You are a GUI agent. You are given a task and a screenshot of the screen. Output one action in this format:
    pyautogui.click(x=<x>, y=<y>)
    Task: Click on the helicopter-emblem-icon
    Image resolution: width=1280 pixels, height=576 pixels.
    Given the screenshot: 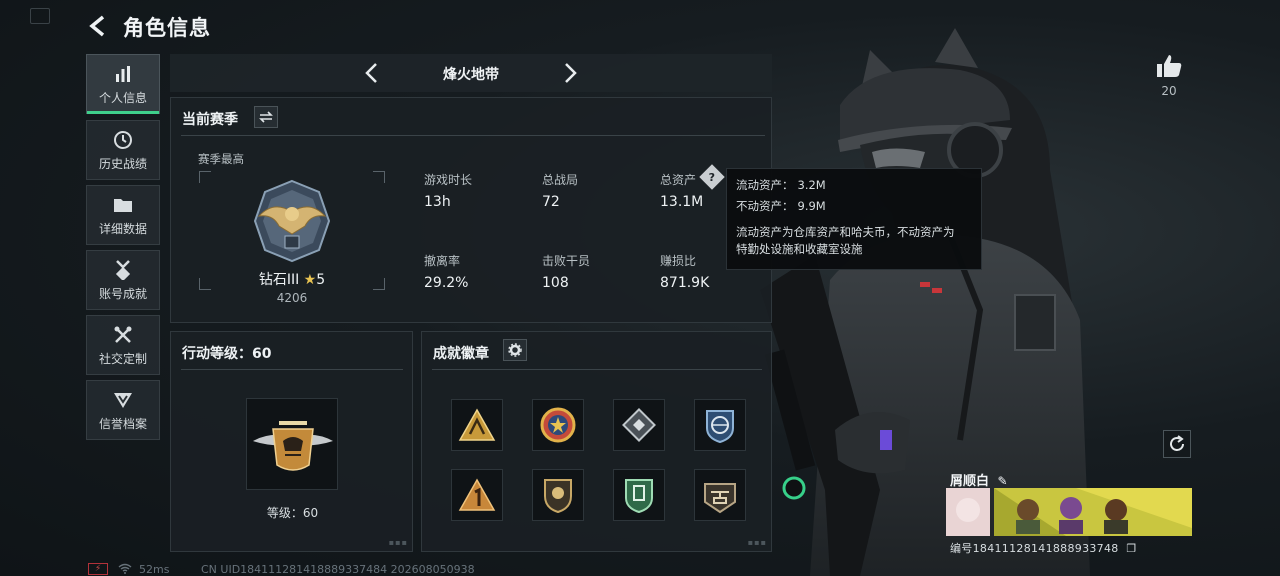 What is the action you would take?
    pyautogui.click(x=293, y=446)
    